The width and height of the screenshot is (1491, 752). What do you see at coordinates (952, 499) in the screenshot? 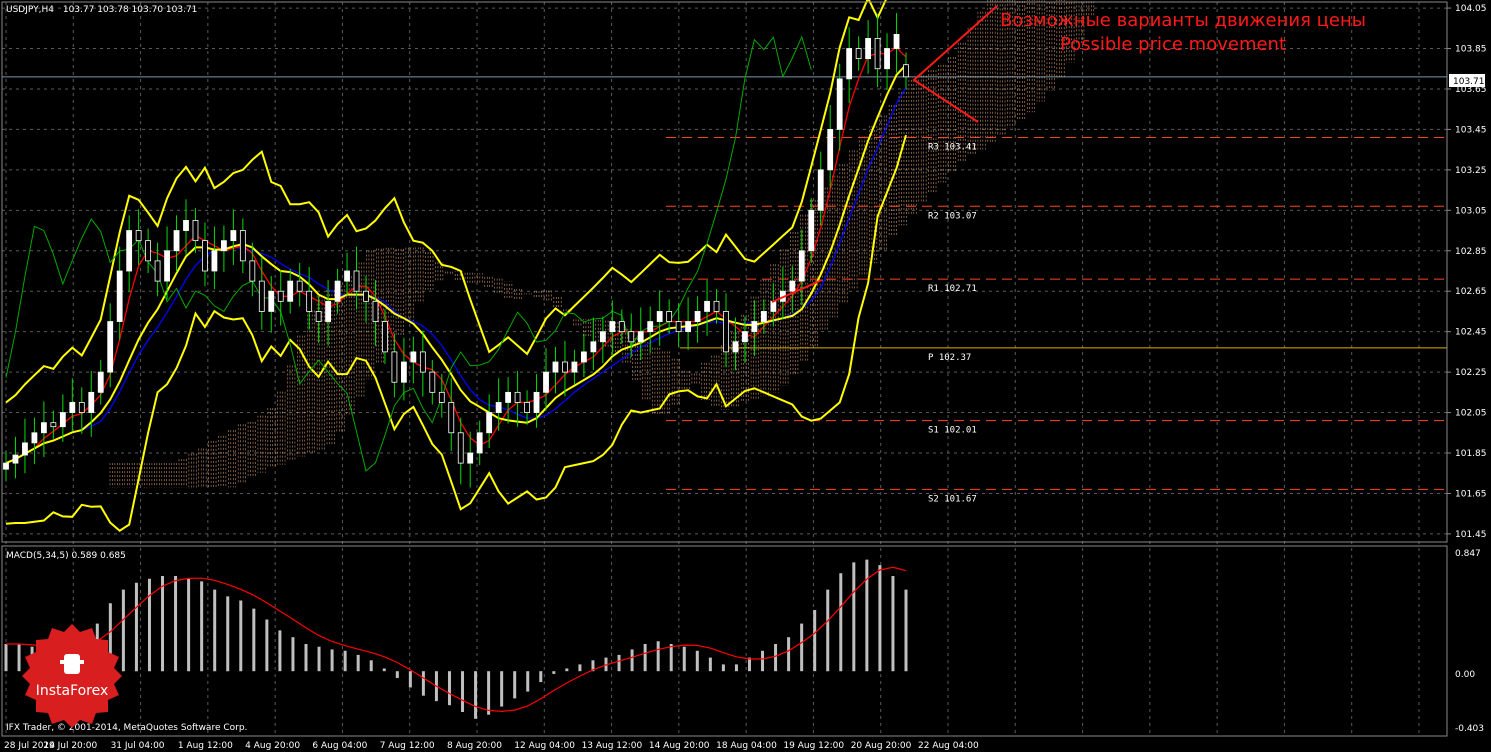
I see `pivot-label: S2 101.67` at bounding box center [952, 499].